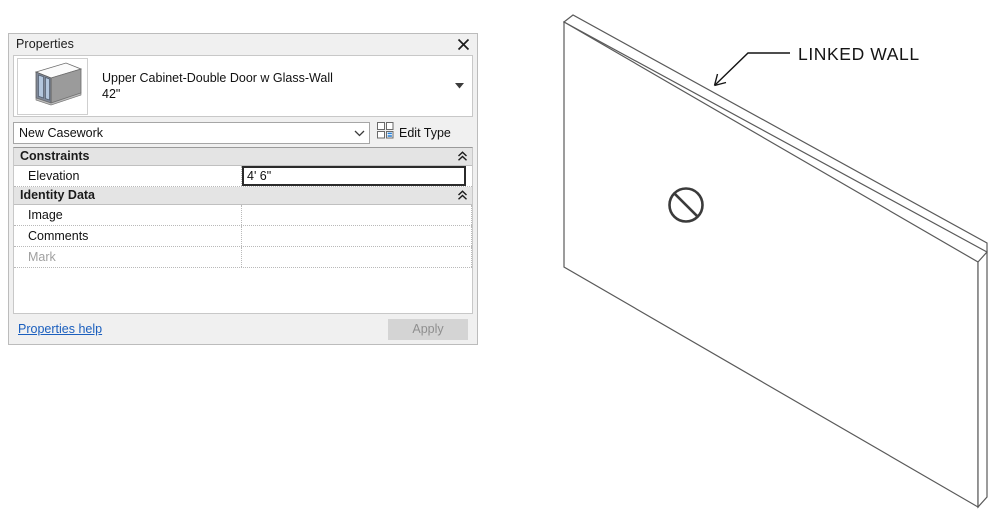 Image resolution: width=999 pixels, height=526 pixels. What do you see at coordinates (243, 157) in the screenshot?
I see `parameter-section-header: Constraints` at bounding box center [243, 157].